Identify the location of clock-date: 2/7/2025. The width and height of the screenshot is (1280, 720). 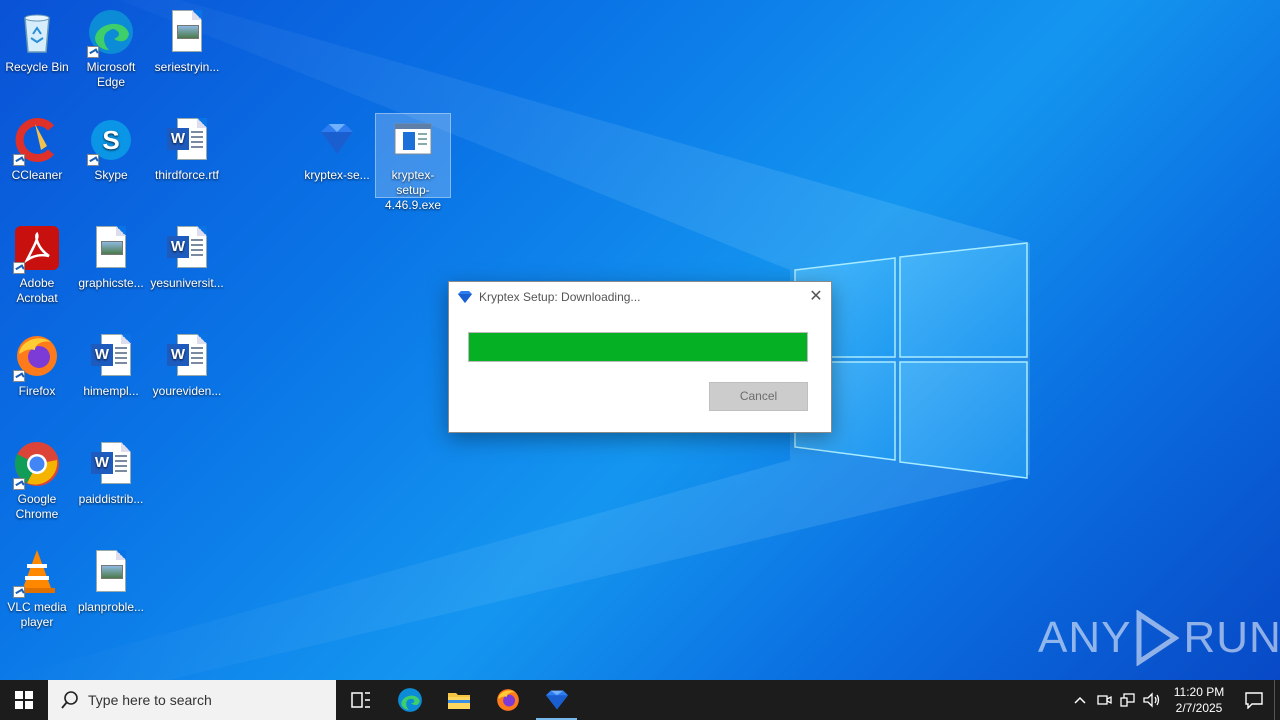
(1199, 708).